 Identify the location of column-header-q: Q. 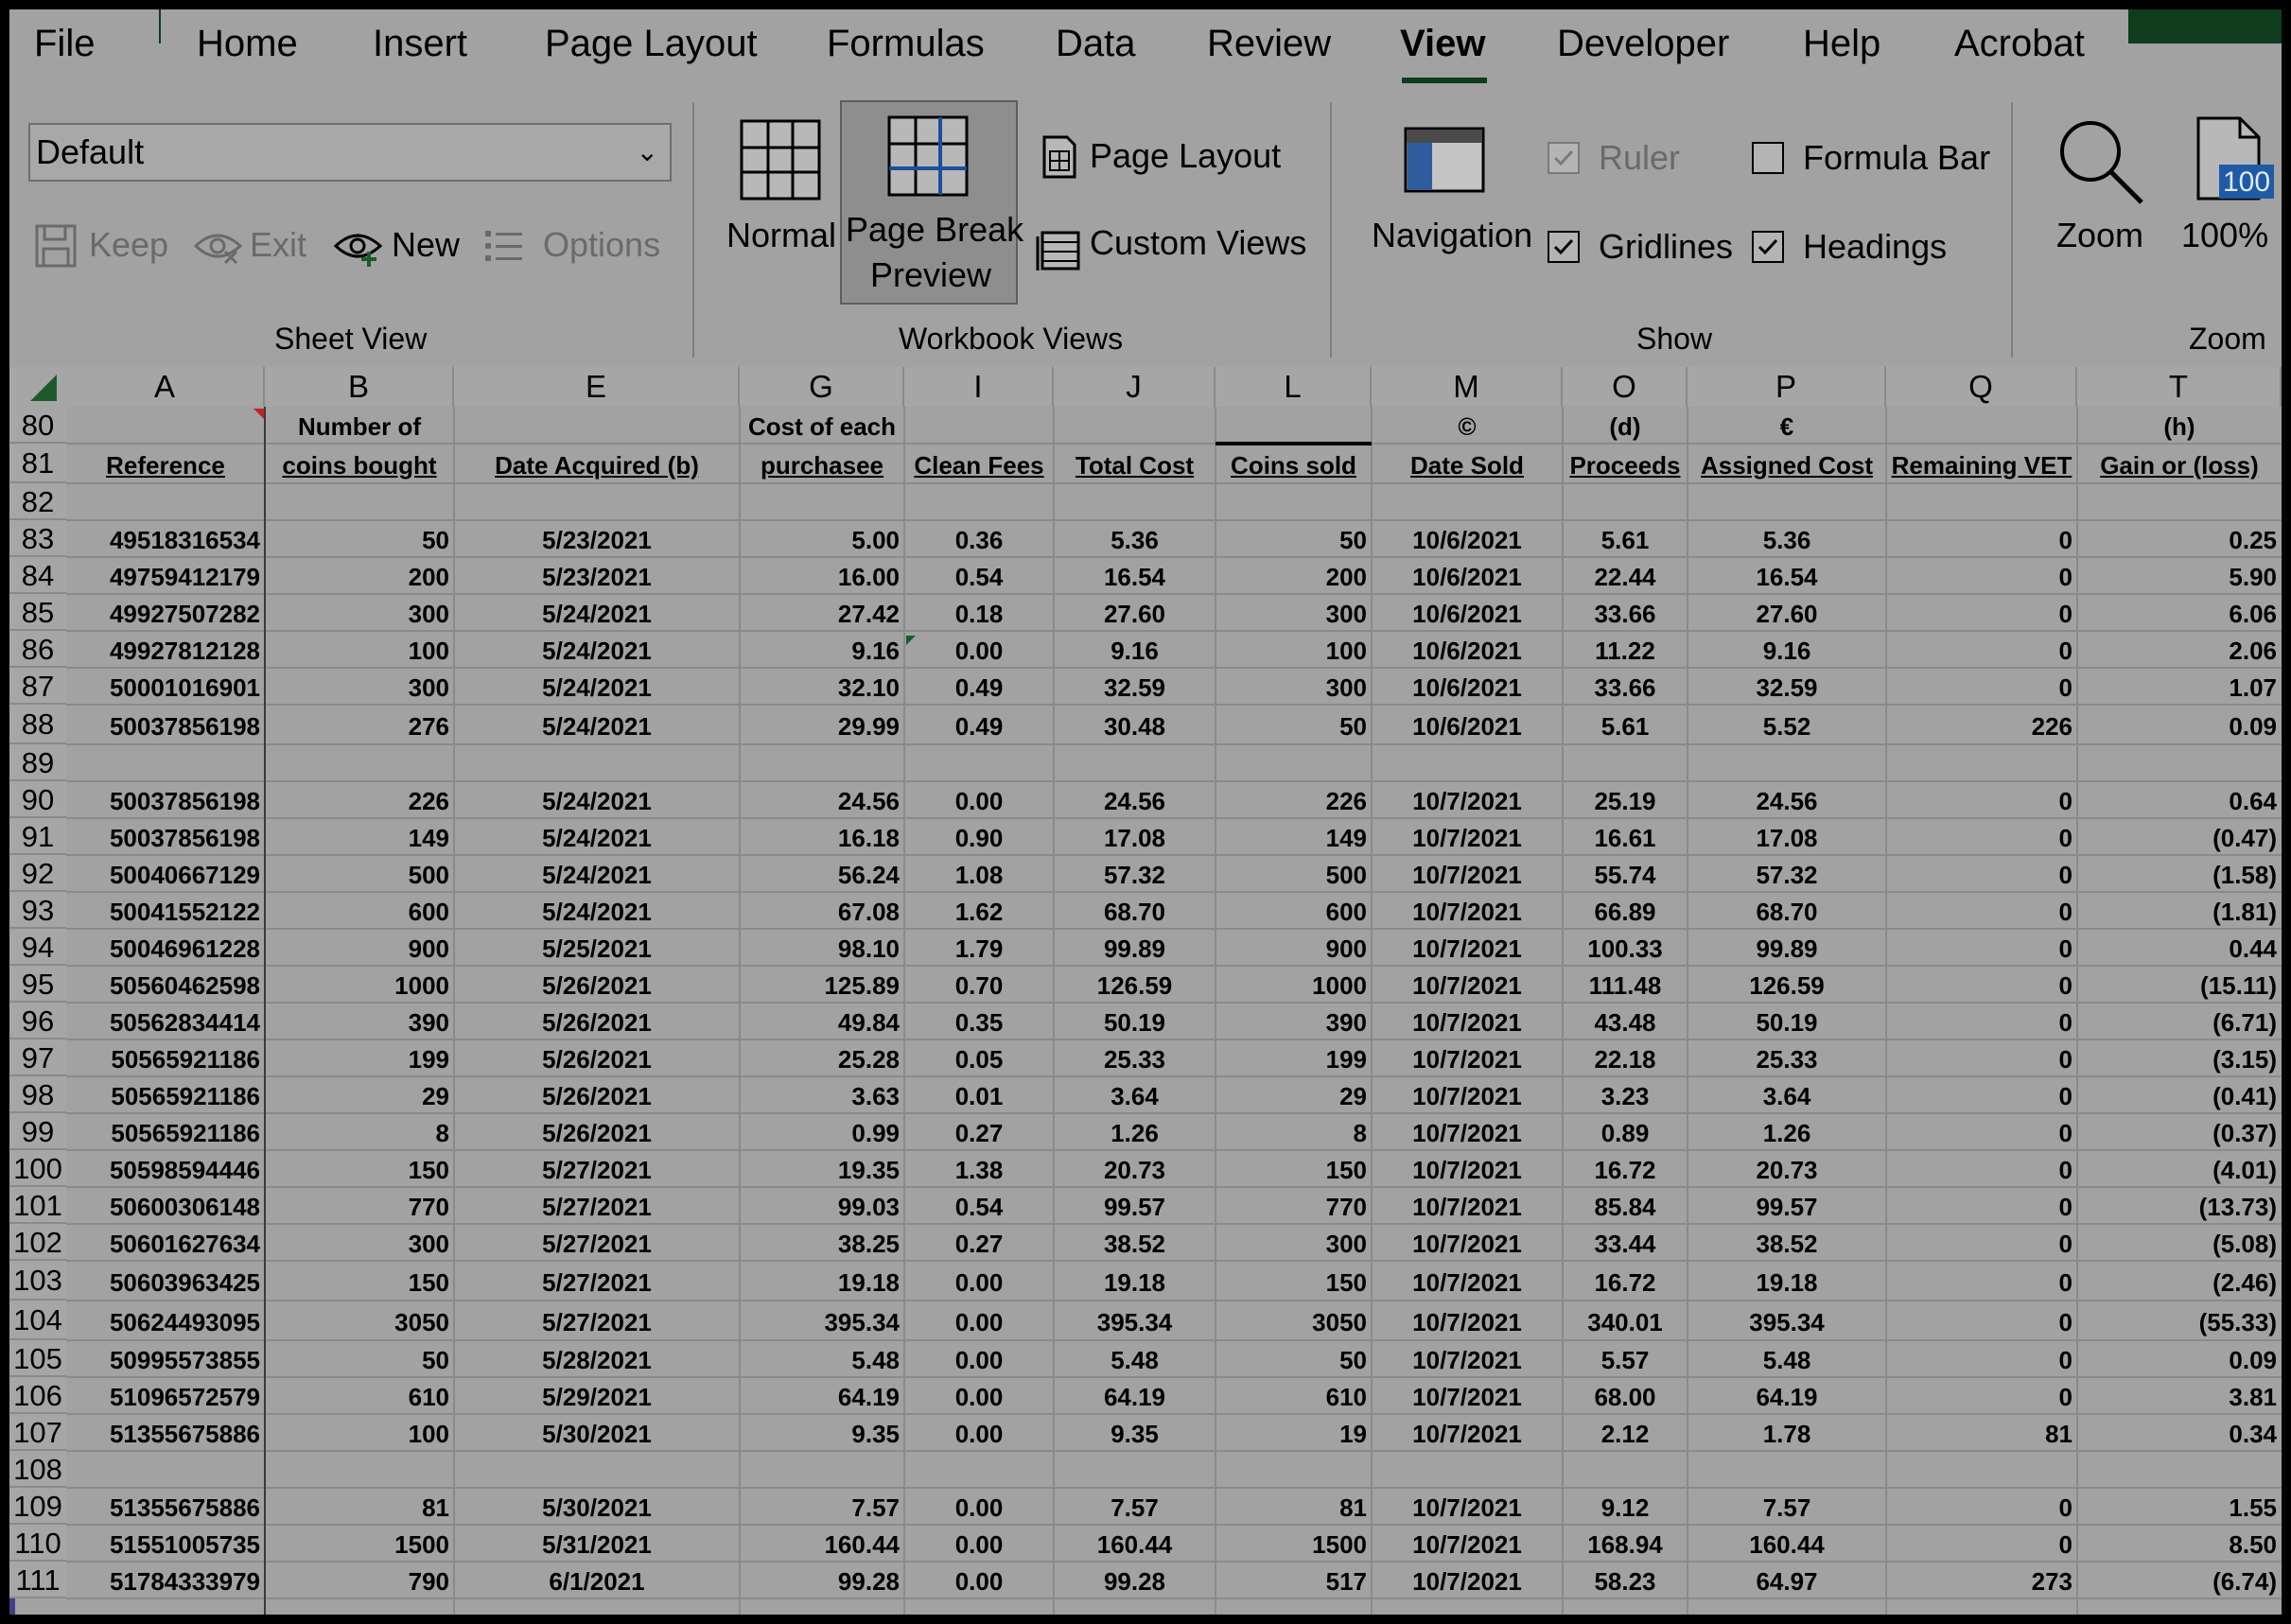
(1981, 387).